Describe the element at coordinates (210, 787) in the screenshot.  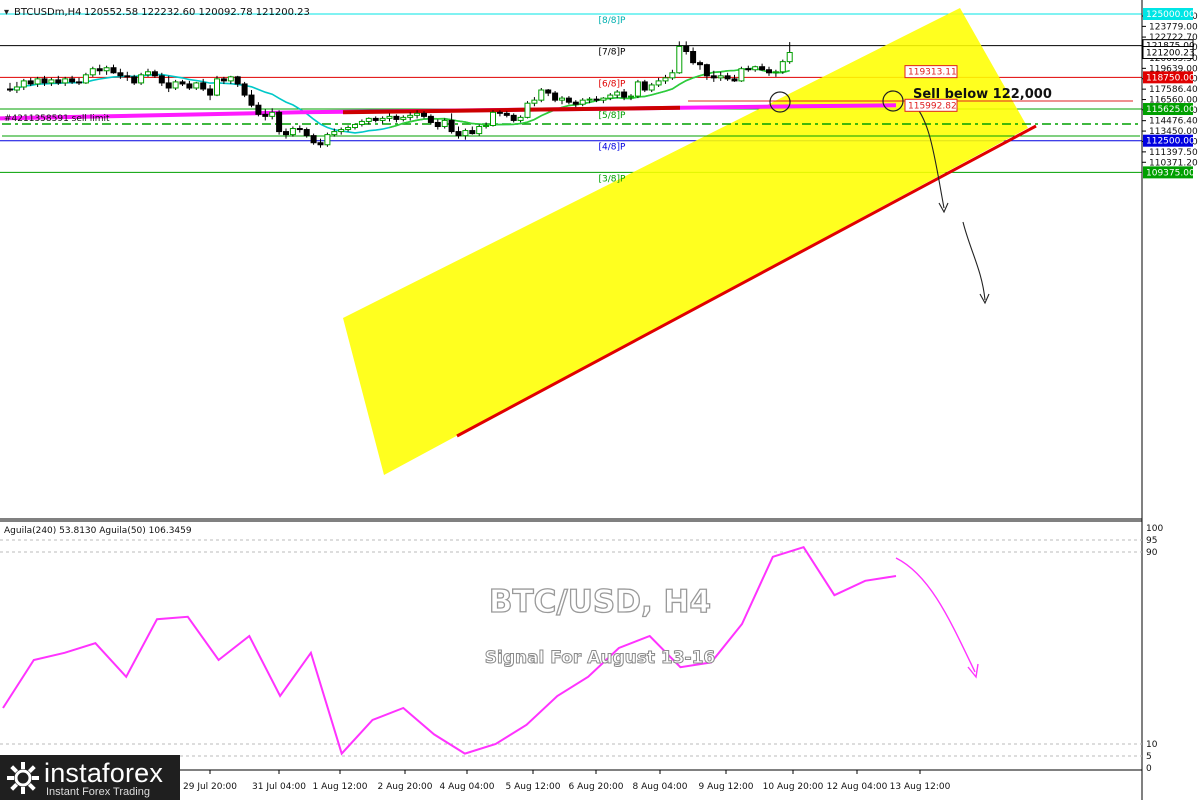
I see `time-tick-label-1: 29 Jul 20:00` at that location.